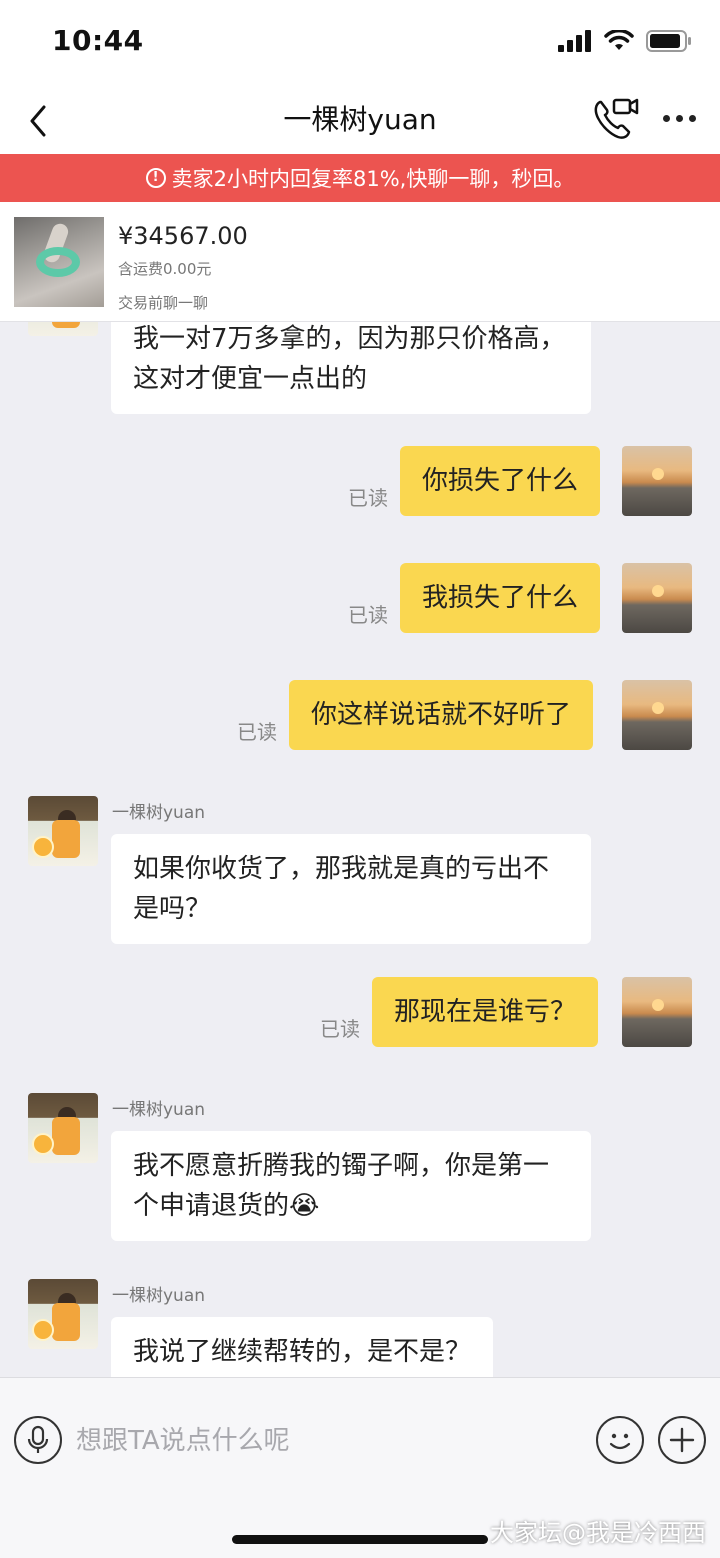 The image size is (720, 1558). I want to click on emoji-button, so click(620, 1440).